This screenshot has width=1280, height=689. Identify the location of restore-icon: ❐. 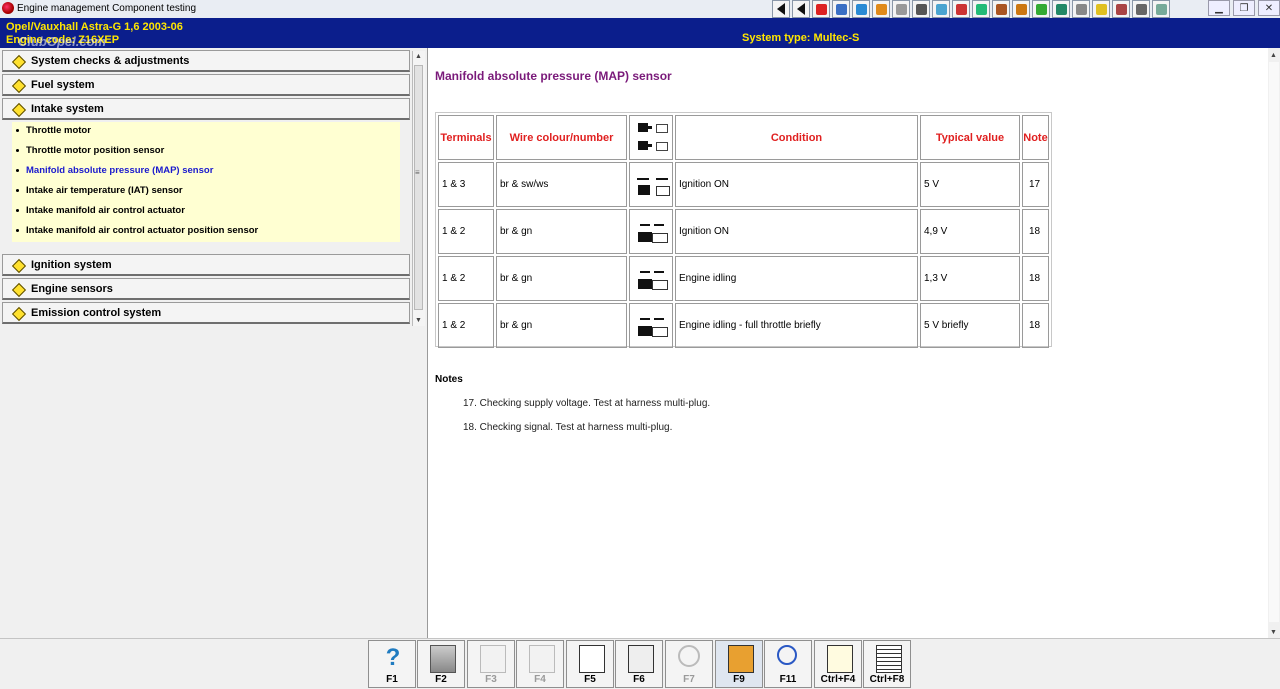
(1244, 8).